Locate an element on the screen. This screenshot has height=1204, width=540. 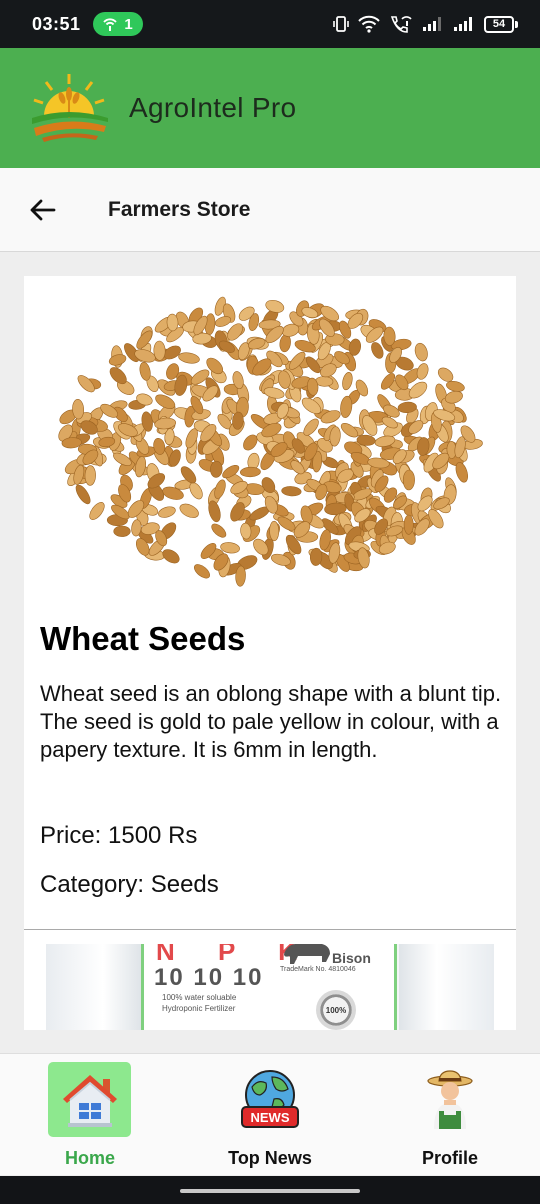
seal-text: 100% is located at coordinates (336, 1010).